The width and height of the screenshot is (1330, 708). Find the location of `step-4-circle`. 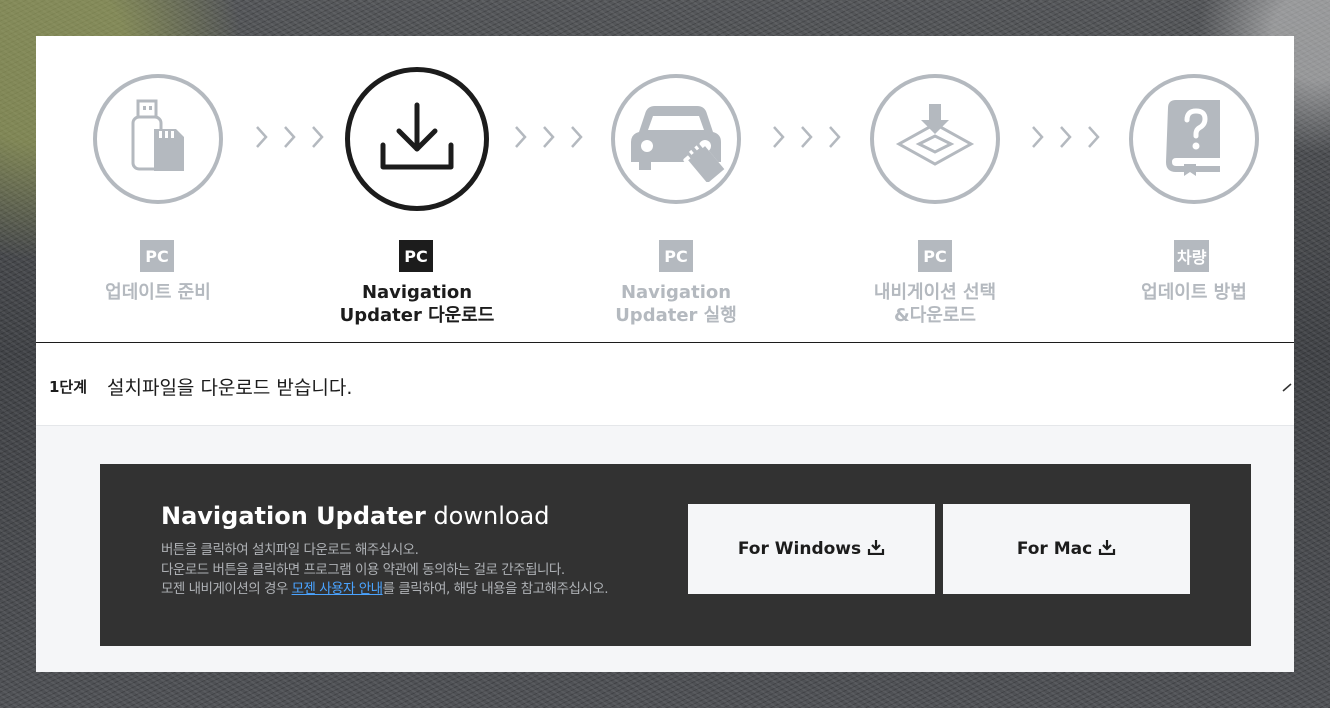

step-4-circle is located at coordinates (935, 139).